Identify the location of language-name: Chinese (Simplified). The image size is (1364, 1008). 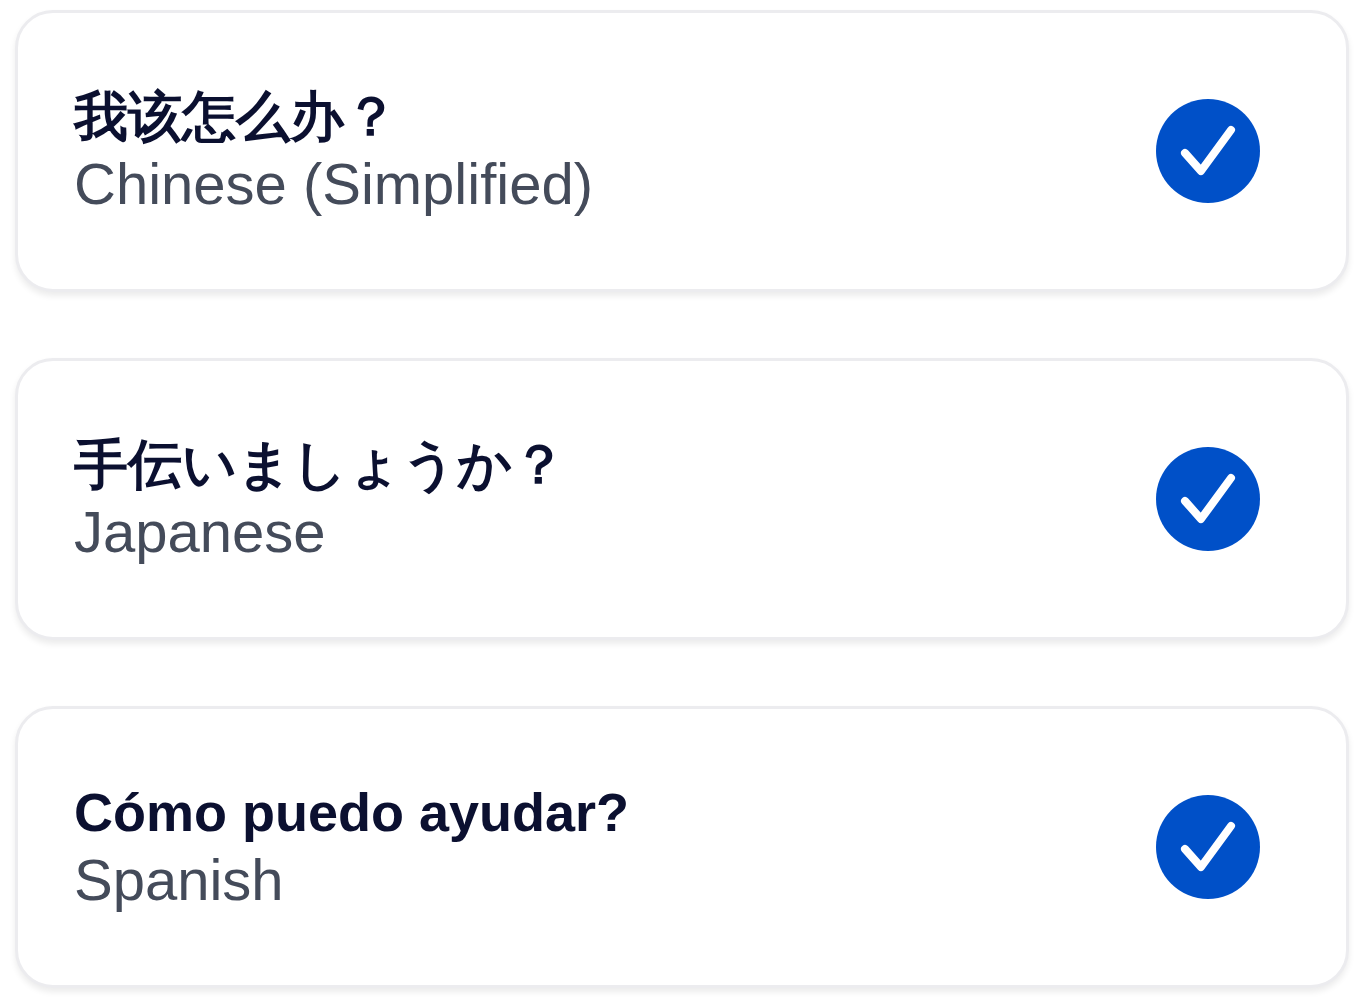
(333, 183).